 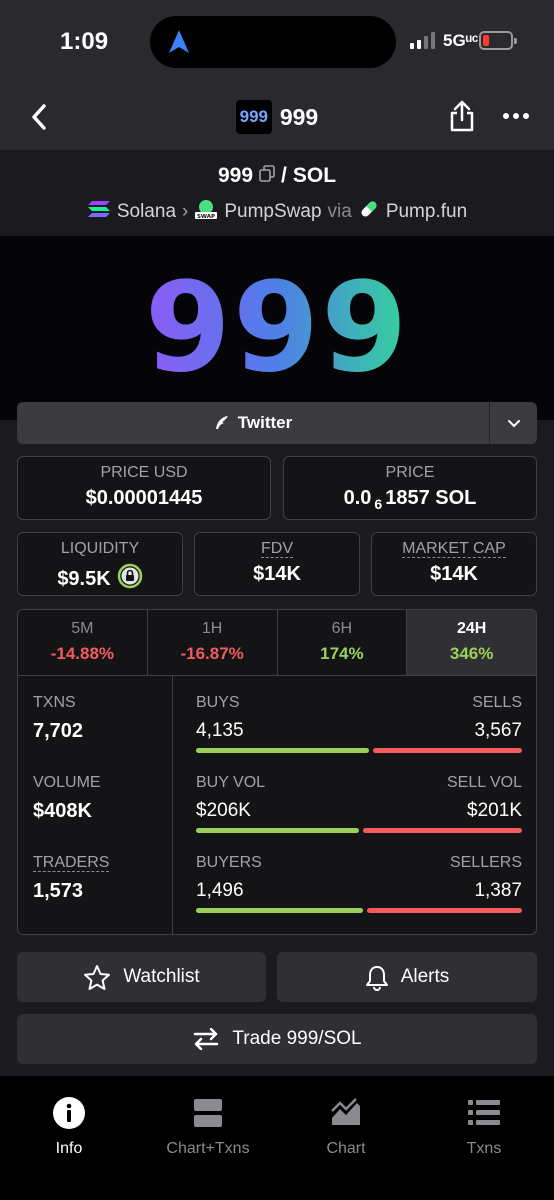 What do you see at coordinates (206, 1039) in the screenshot?
I see `swap-arrows-icon` at bounding box center [206, 1039].